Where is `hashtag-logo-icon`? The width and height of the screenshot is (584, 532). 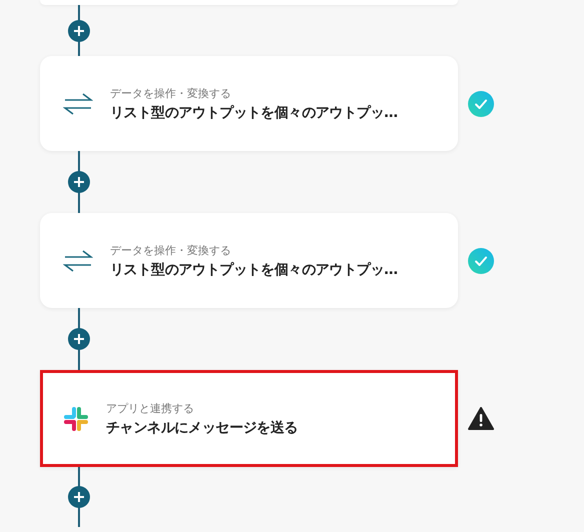 hashtag-logo-icon is located at coordinates (76, 419).